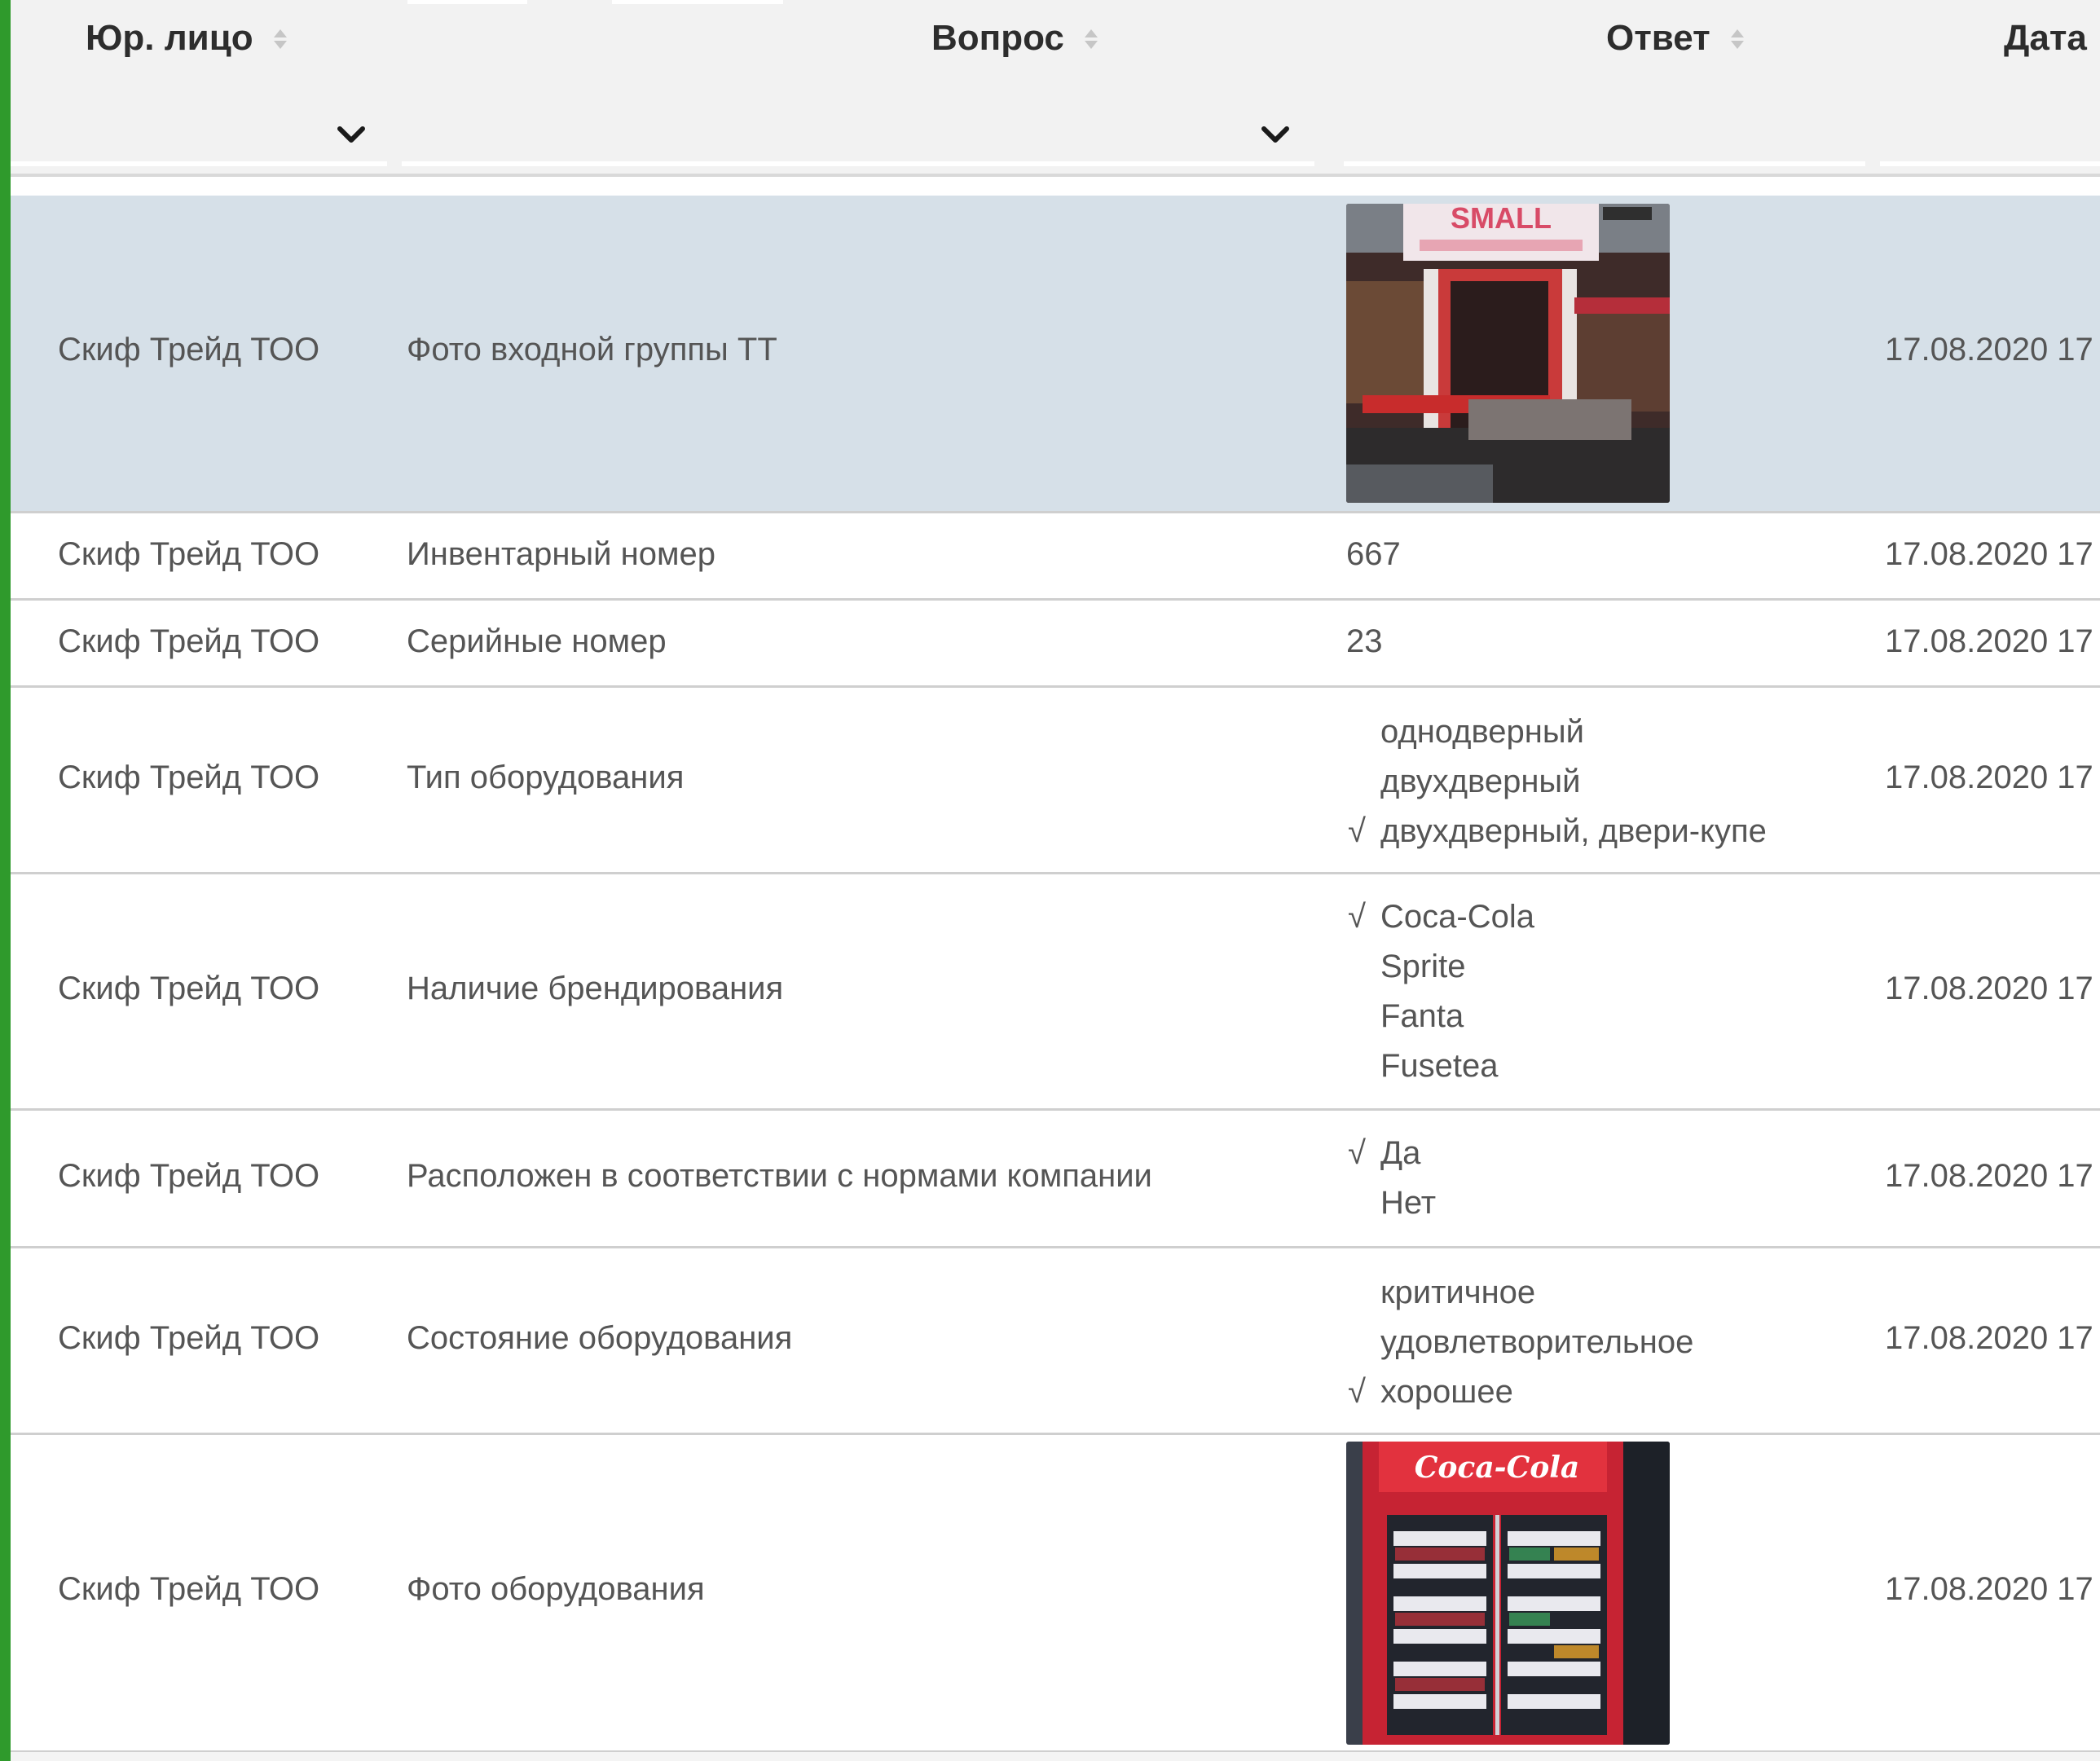 Image resolution: width=2100 pixels, height=1761 pixels. Describe the element at coordinates (1537, 1342) in the screenshot. I see `answer-option: удовлетворительное` at that location.